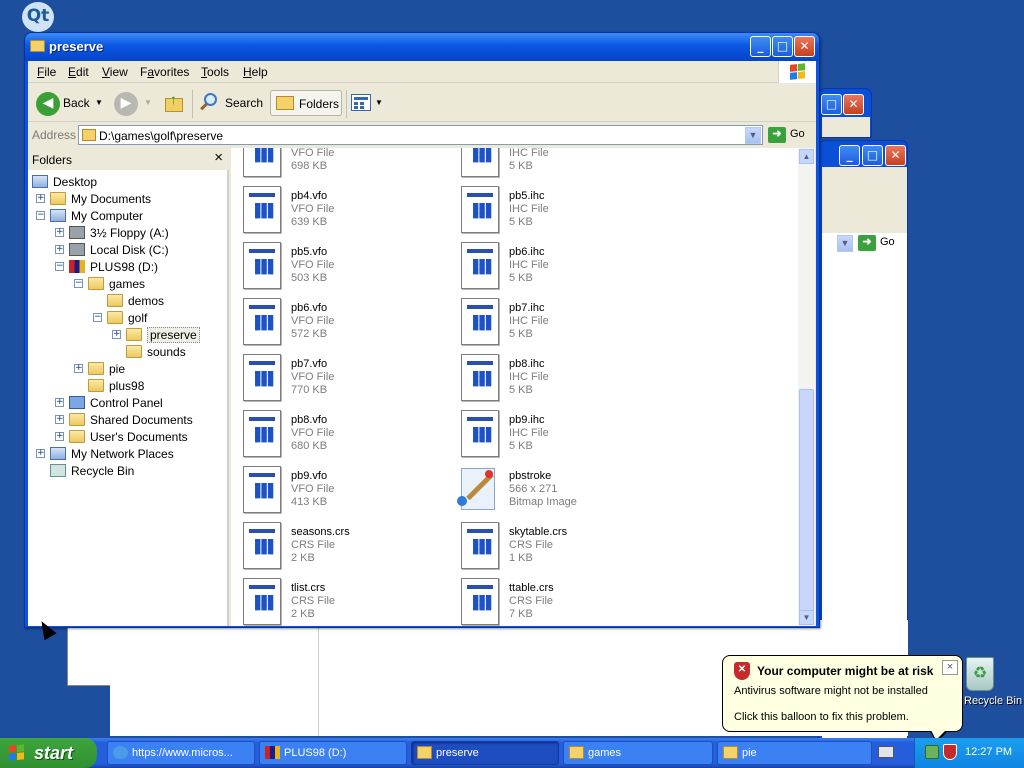 The width and height of the screenshot is (1024, 768). I want to click on menu-favorites: Favorites, so click(164, 72).